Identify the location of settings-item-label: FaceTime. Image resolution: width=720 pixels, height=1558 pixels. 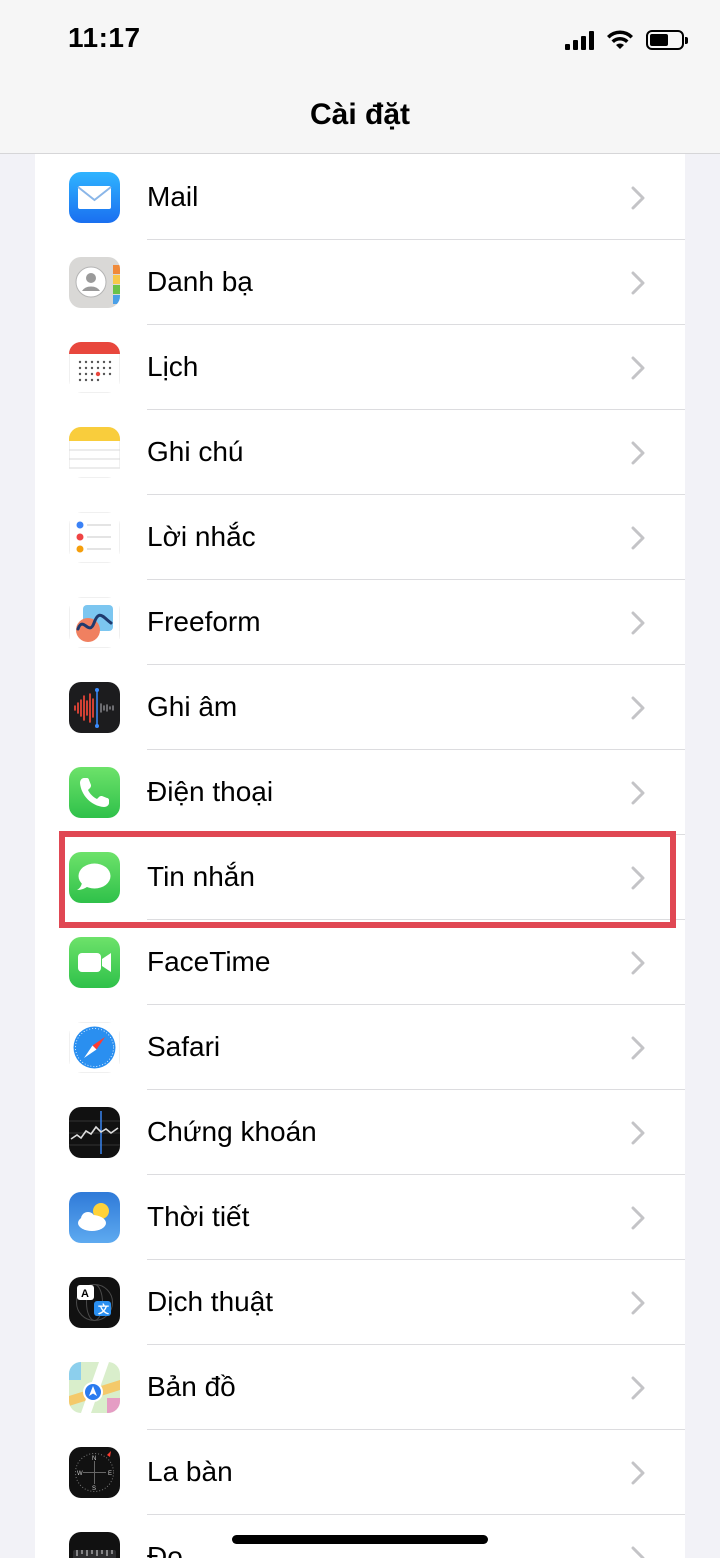
(209, 961).